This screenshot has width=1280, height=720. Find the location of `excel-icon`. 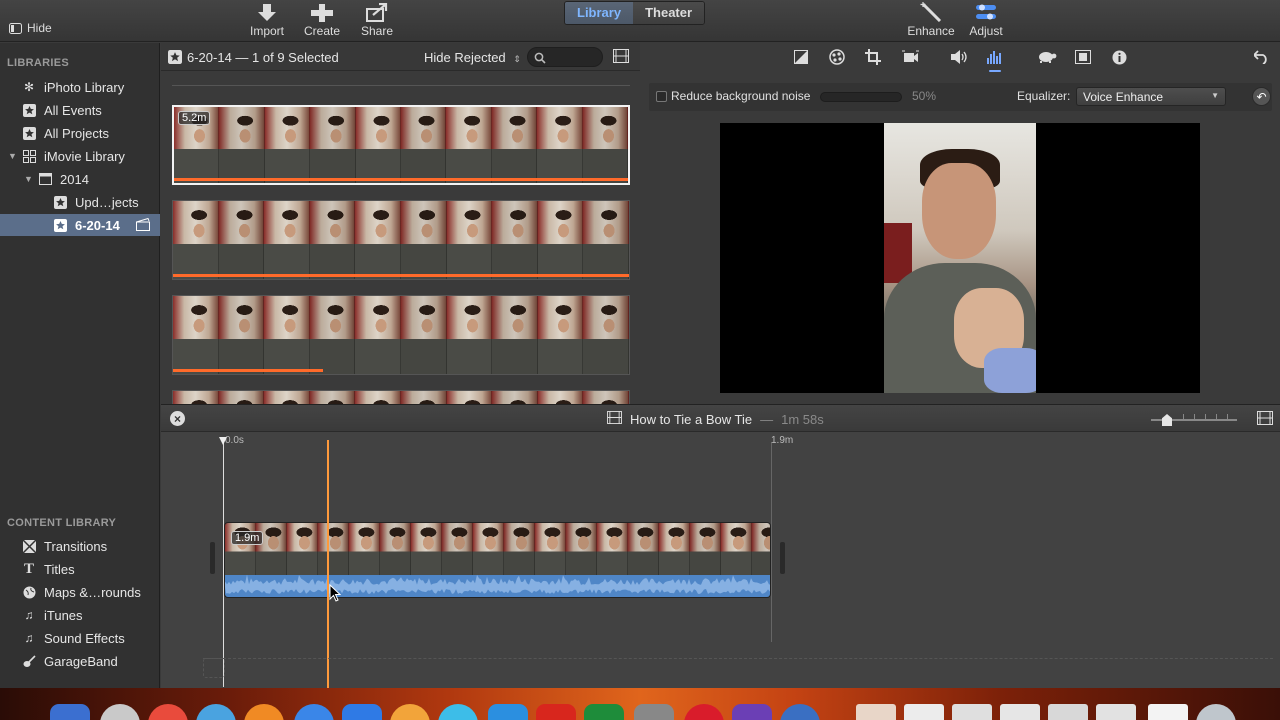

excel-icon is located at coordinates (604, 712).